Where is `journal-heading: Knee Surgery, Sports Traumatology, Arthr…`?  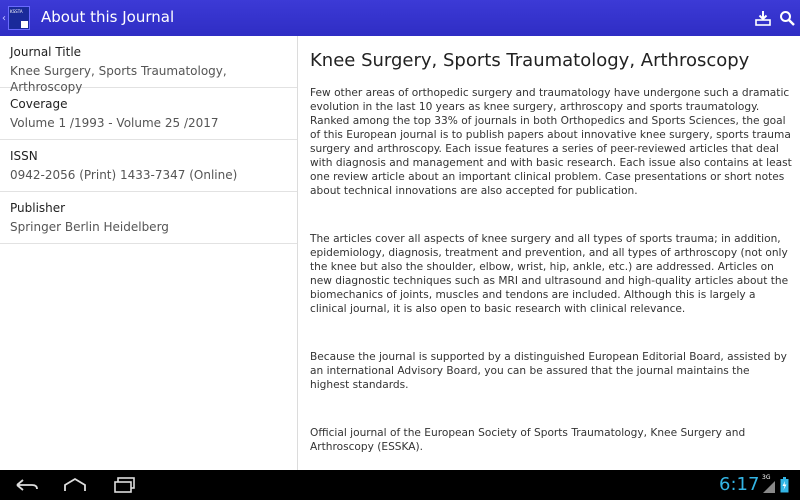
journal-heading: Knee Surgery, Sports Traumatology, Arthr… is located at coordinates (530, 60).